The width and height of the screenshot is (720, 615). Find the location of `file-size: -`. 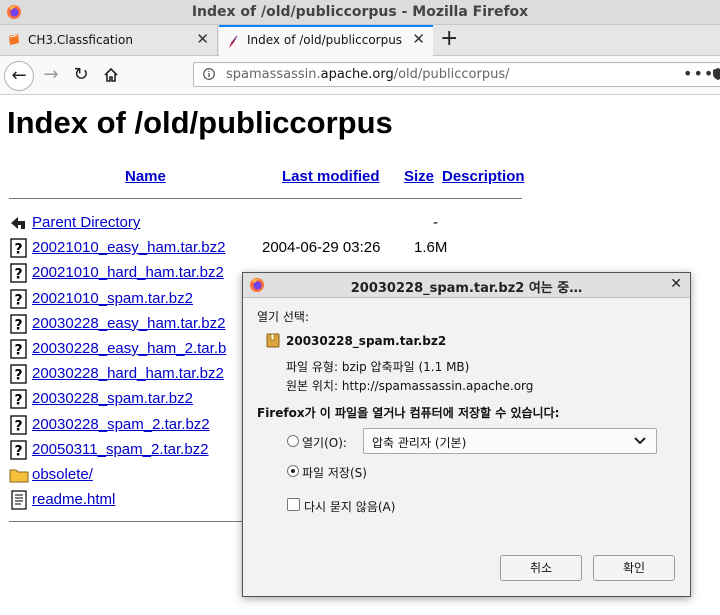

file-size: - is located at coordinates (435, 222).